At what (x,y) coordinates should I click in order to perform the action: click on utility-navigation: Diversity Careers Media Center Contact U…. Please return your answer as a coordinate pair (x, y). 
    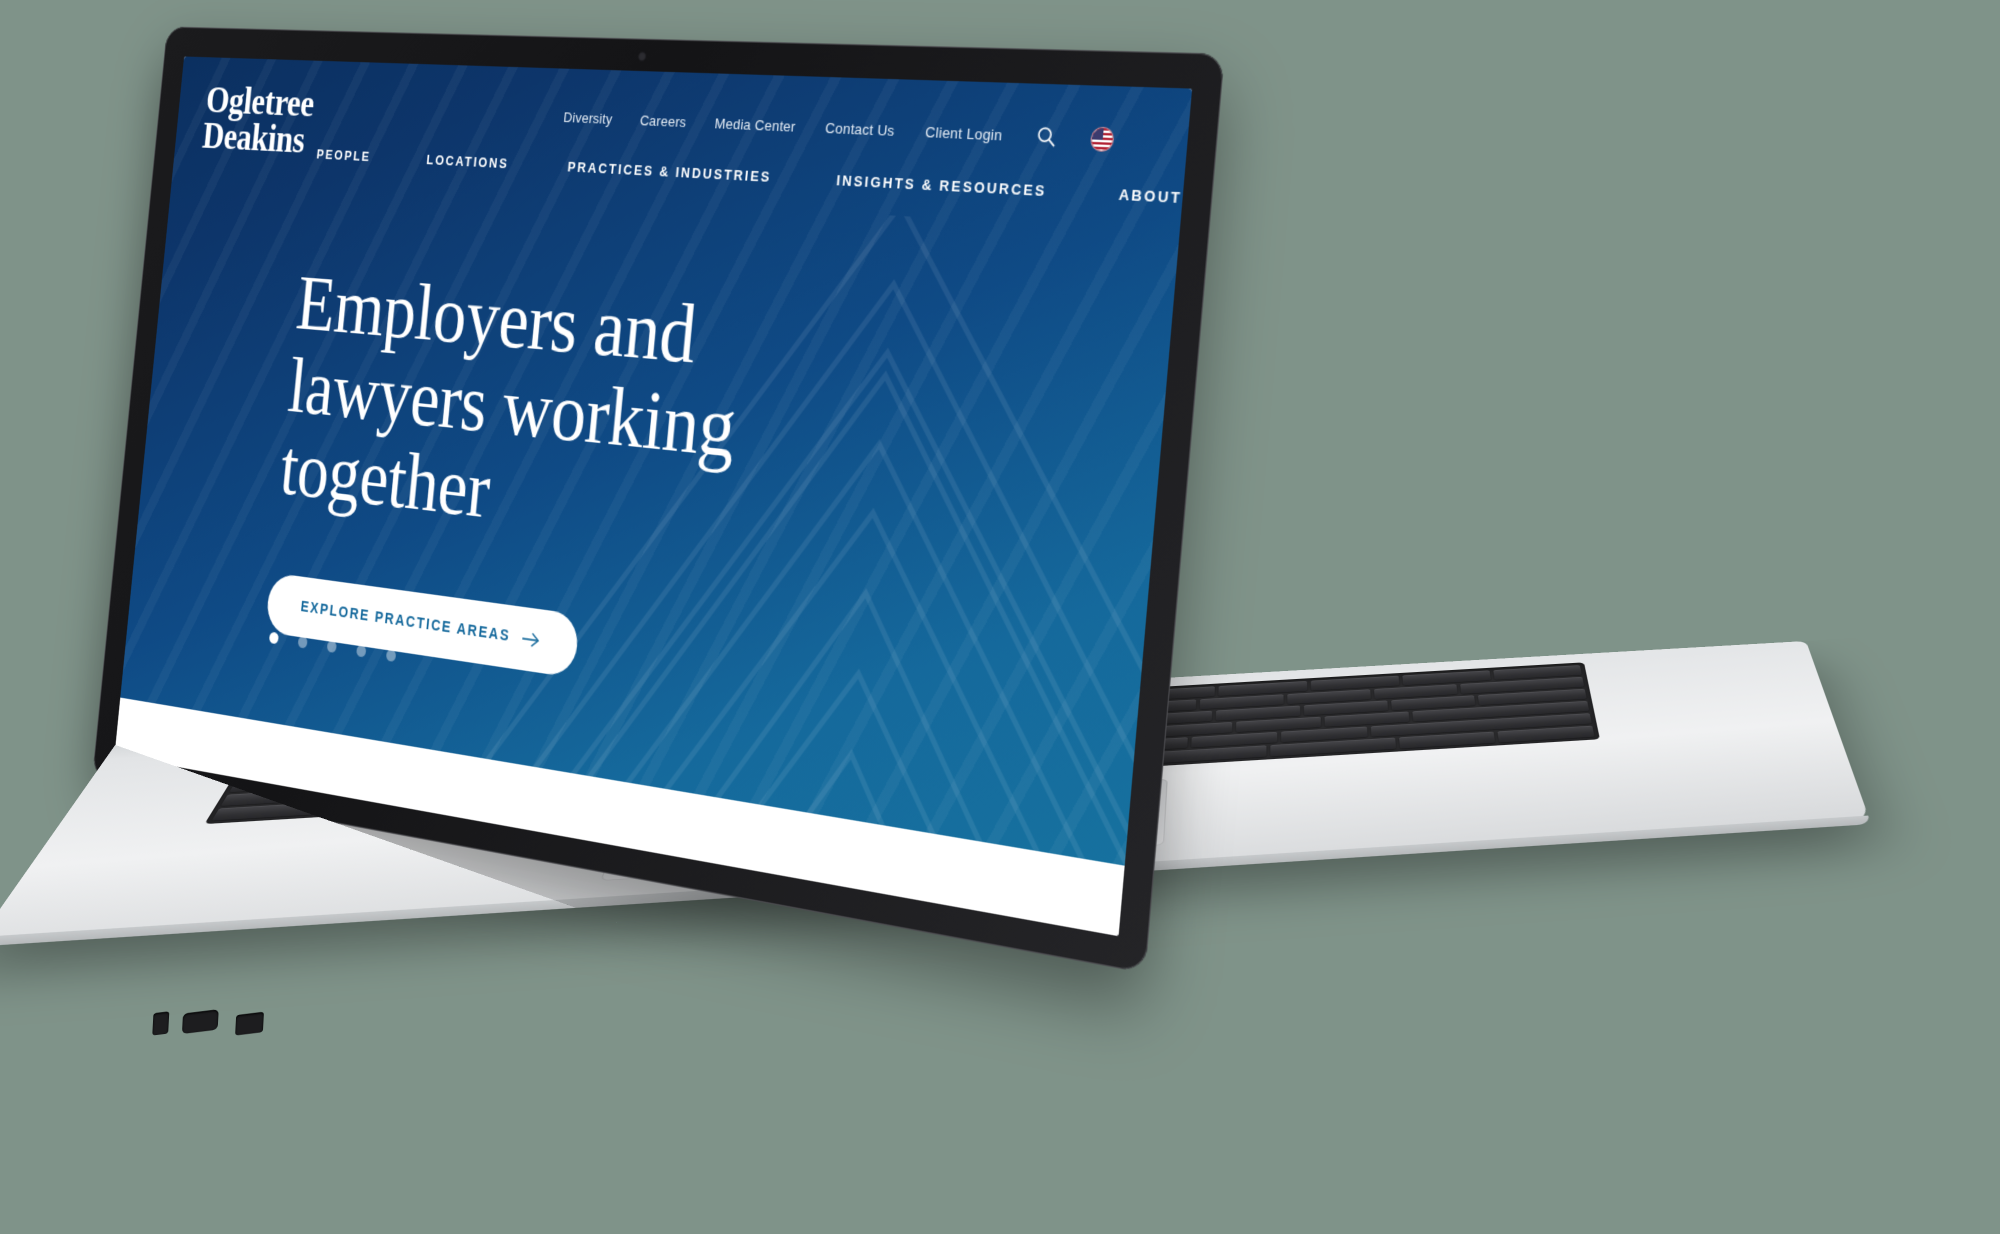
    Looking at the image, I should click on (839, 128).